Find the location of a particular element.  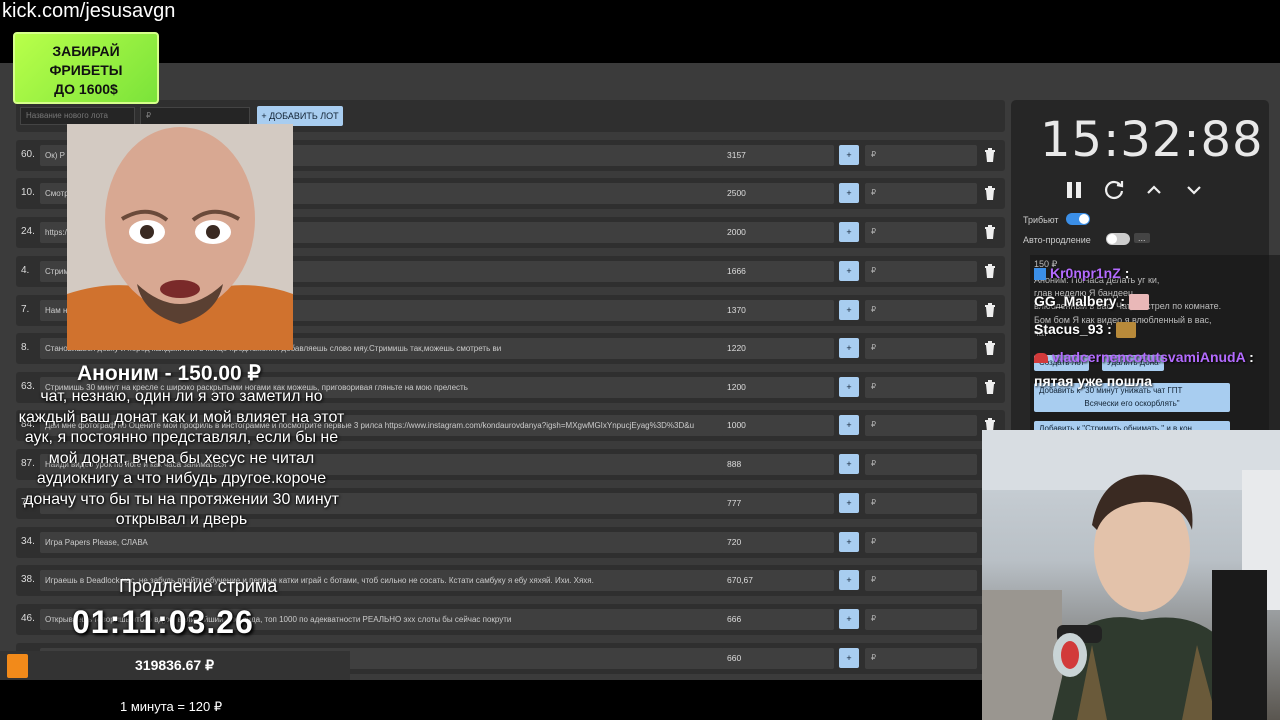

promo-banner: ЗАБИРАЙ ФРИБЕТЫ ДО 1600$ is located at coordinates (86, 68).